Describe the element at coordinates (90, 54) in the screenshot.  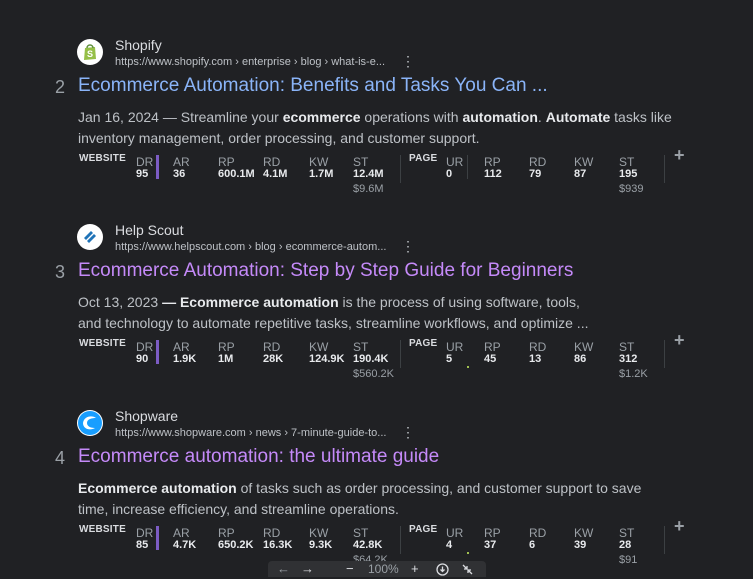
I see `svg-text: S` at that location.